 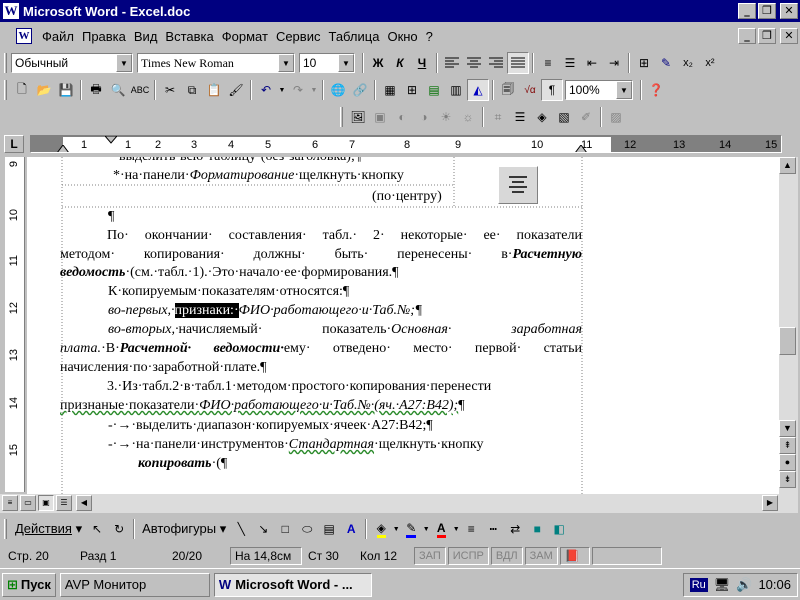 What do you see at coordinates (400, 63) in the screenshot?
I see `italic-button: К` at bounding box center [400, 63].